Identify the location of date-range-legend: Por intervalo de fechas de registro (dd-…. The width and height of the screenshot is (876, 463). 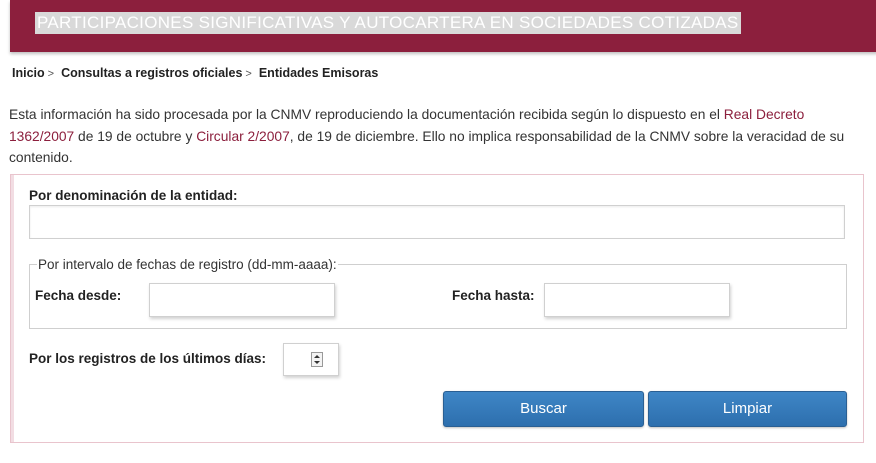
(187, 264).